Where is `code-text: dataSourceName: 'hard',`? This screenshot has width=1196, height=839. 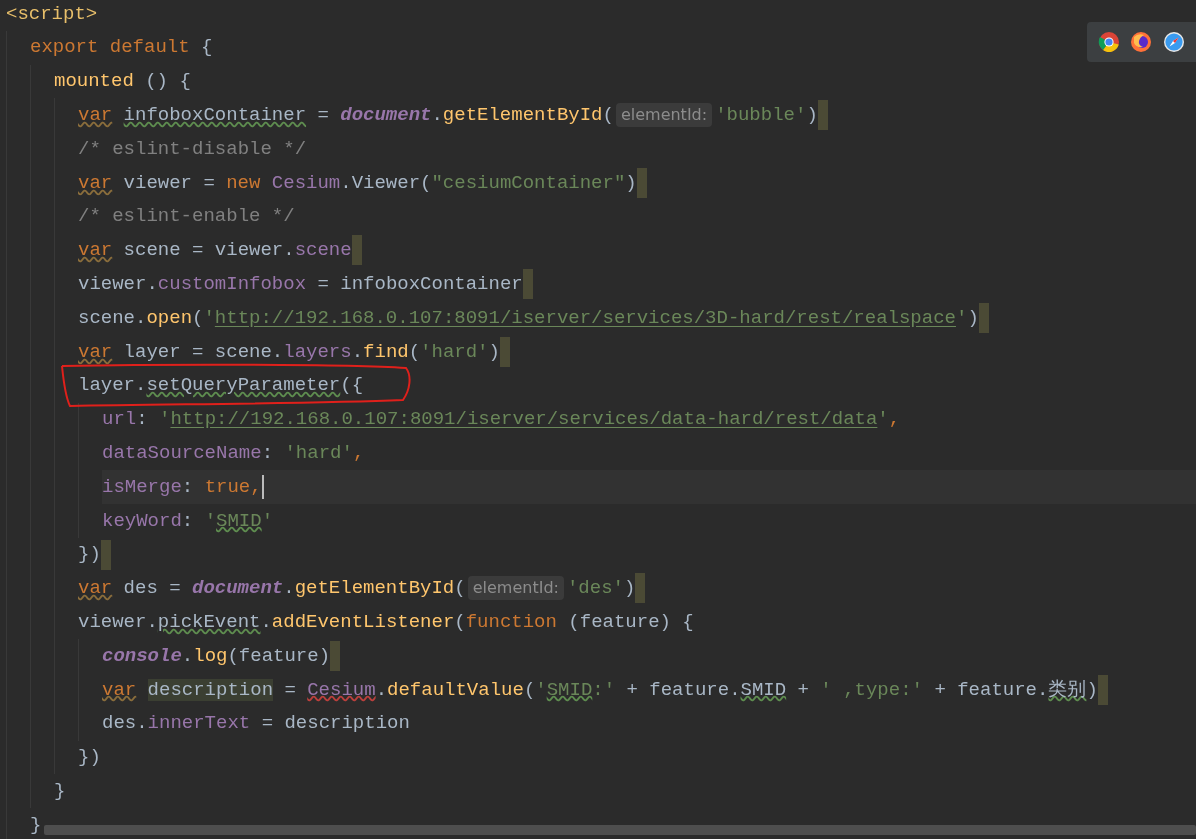
code-text: dataSourceName: 'hard', is located at coordinates (233, 453).